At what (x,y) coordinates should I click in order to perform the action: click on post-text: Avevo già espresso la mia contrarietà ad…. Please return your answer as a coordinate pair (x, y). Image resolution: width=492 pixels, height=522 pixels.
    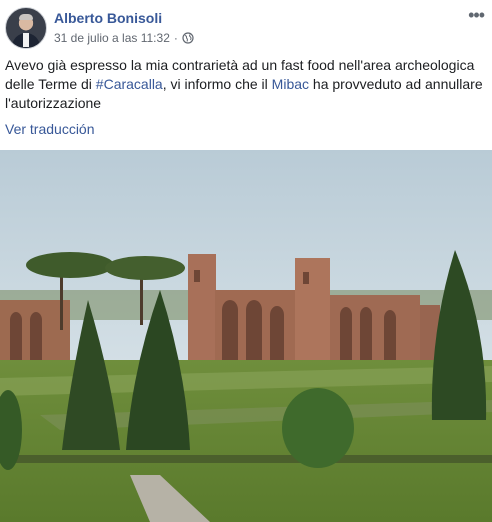
    Looking at the image, I should click on (246, 84).